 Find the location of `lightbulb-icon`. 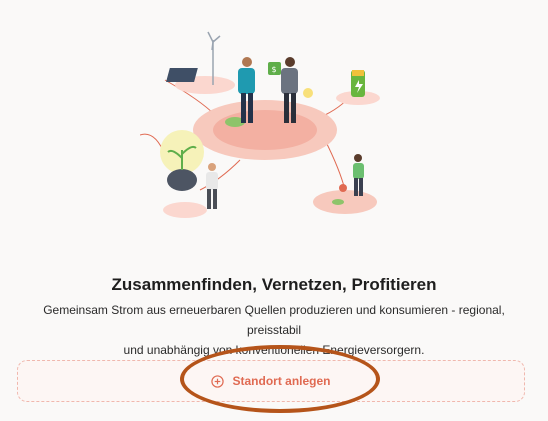

lightbulb-icon is located at coordinates (308, 93).